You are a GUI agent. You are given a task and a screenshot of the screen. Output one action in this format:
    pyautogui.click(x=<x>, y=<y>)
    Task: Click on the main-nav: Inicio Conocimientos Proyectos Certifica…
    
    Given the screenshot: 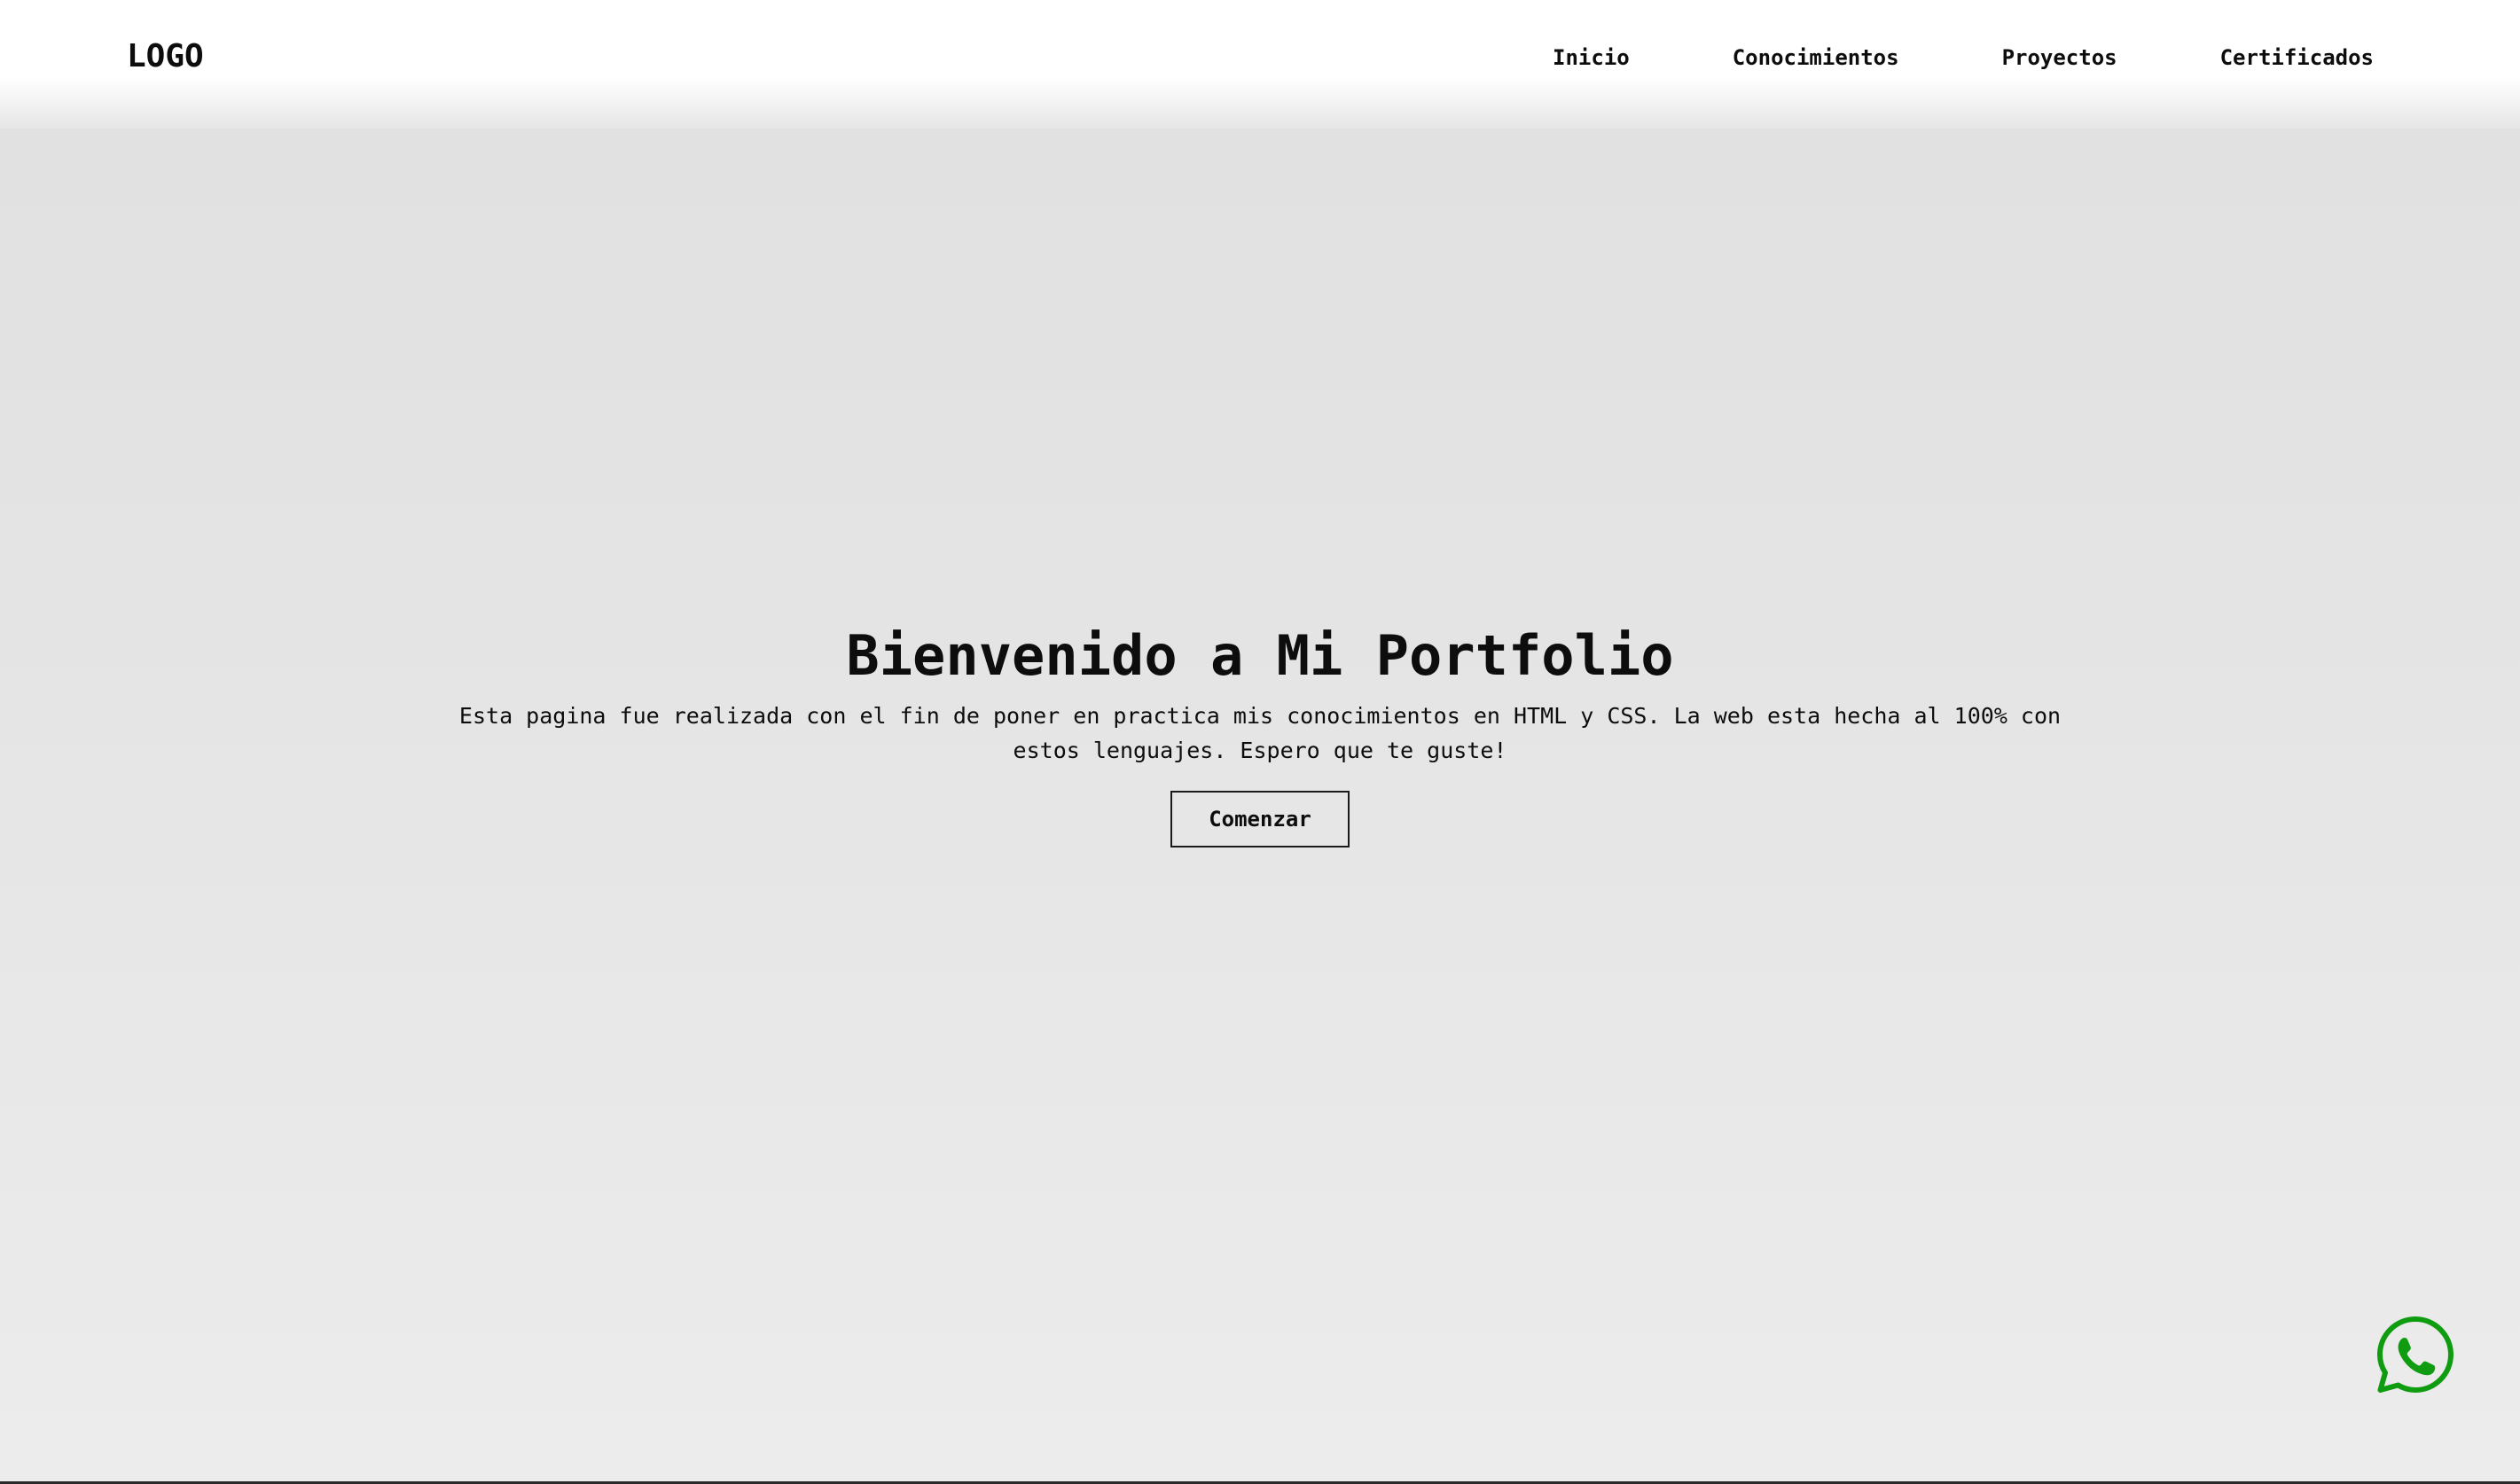 What is the action you would take?
    pyautogui.click(x=1963, y=58)
    